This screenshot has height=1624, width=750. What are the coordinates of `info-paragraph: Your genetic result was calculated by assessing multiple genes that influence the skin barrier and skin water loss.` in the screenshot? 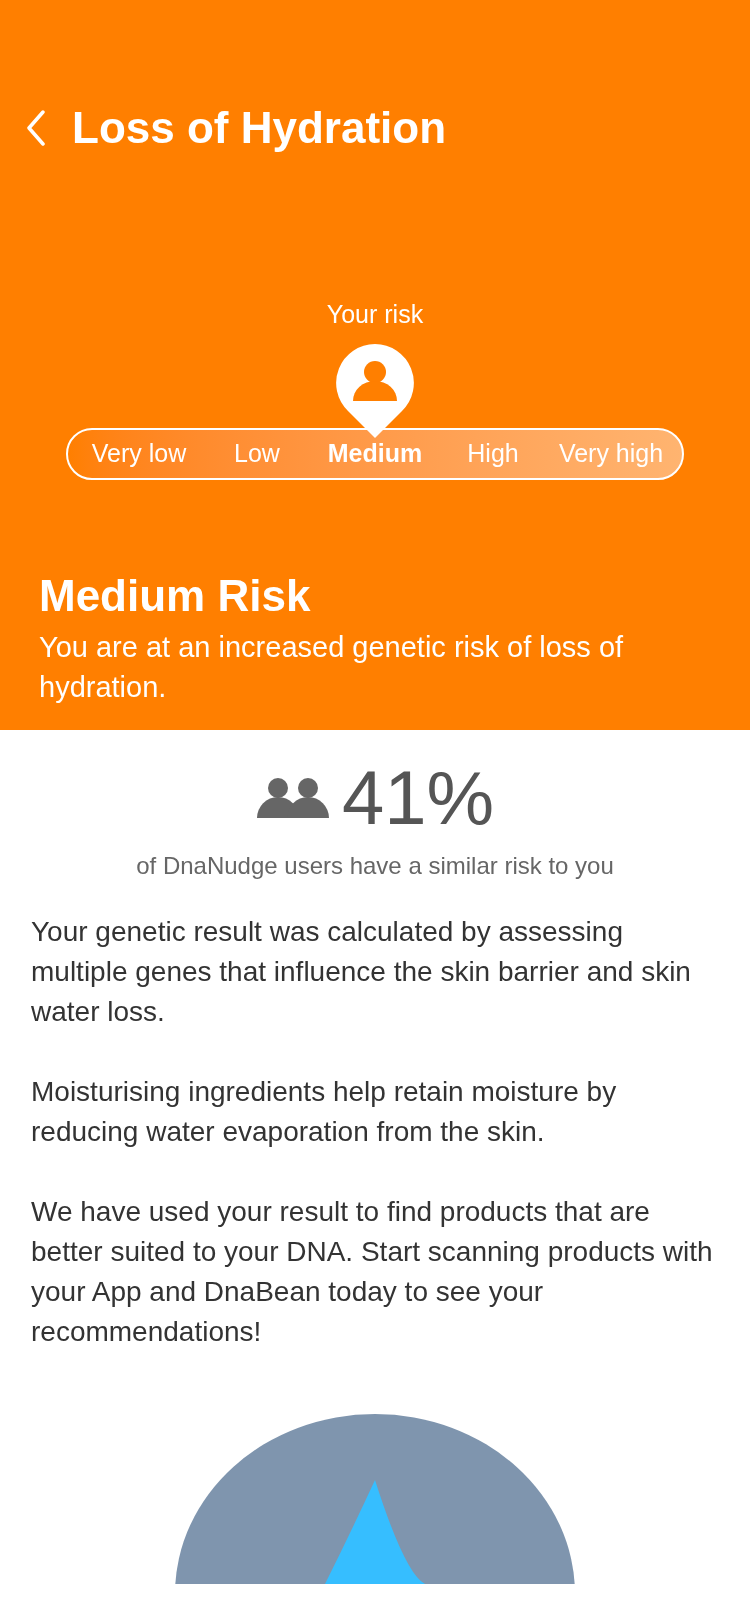 It's located at (361, 972).